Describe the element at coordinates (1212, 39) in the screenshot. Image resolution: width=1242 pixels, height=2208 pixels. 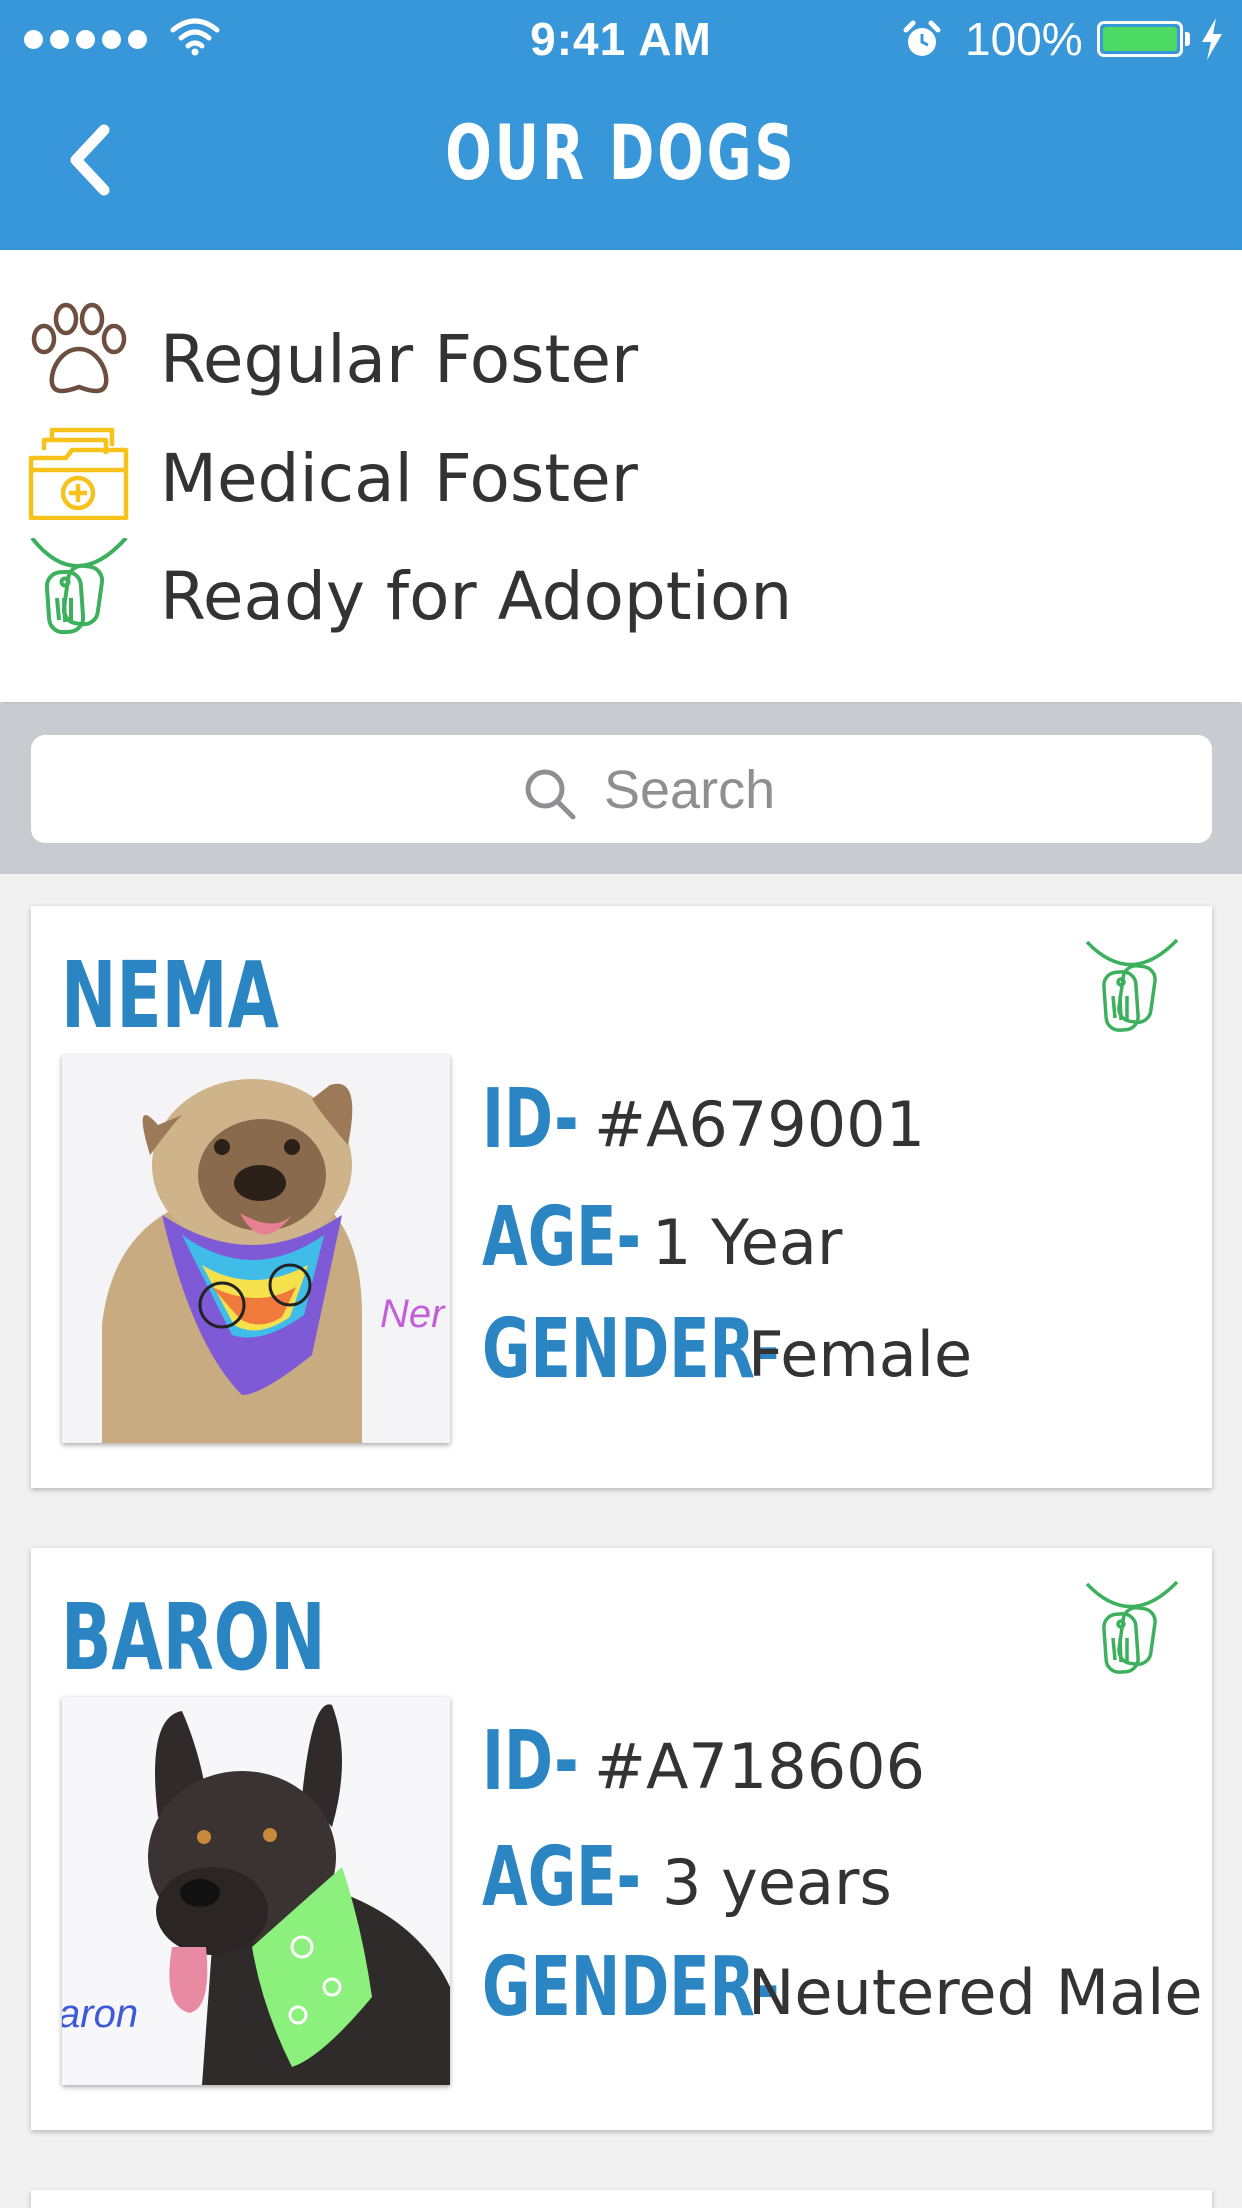
I see `charging-icon` at that location.